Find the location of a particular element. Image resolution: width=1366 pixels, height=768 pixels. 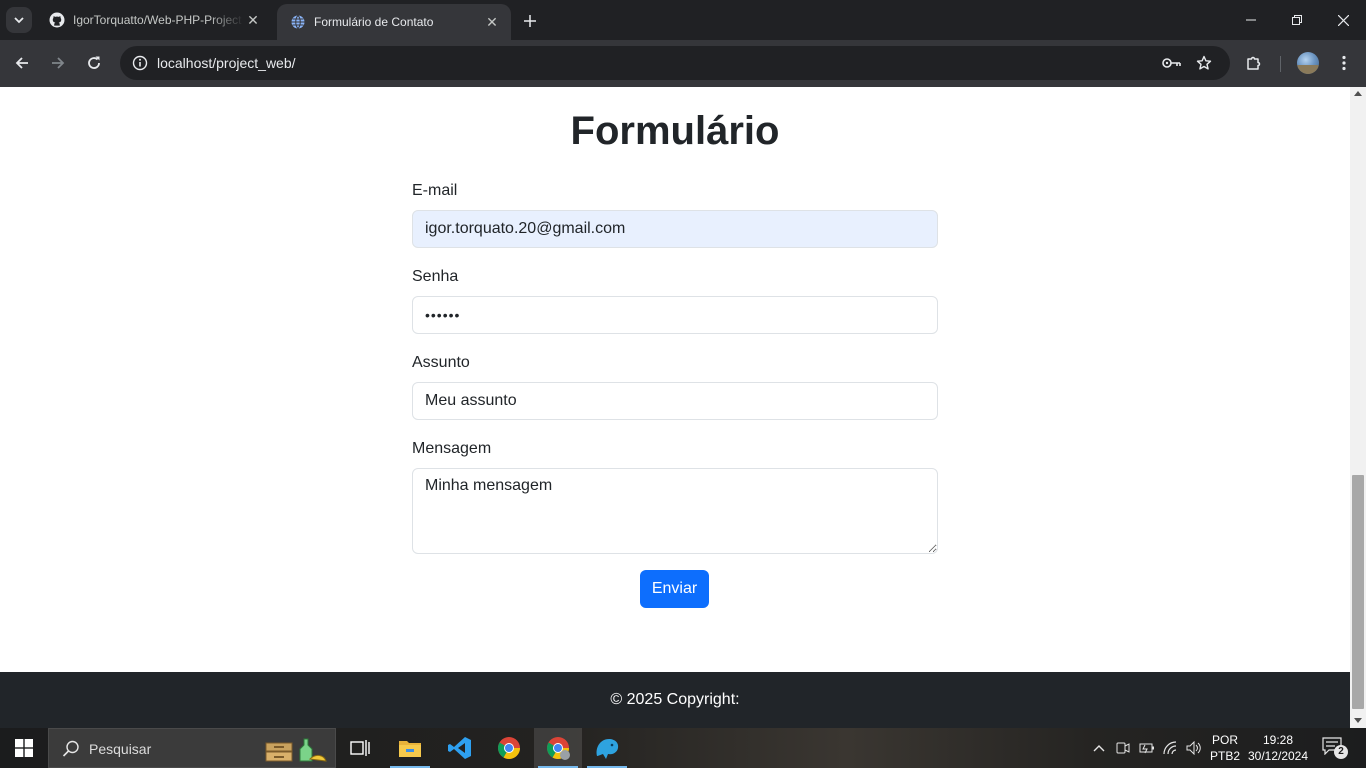

minimize-icon is located at coordinates (1251, 20).